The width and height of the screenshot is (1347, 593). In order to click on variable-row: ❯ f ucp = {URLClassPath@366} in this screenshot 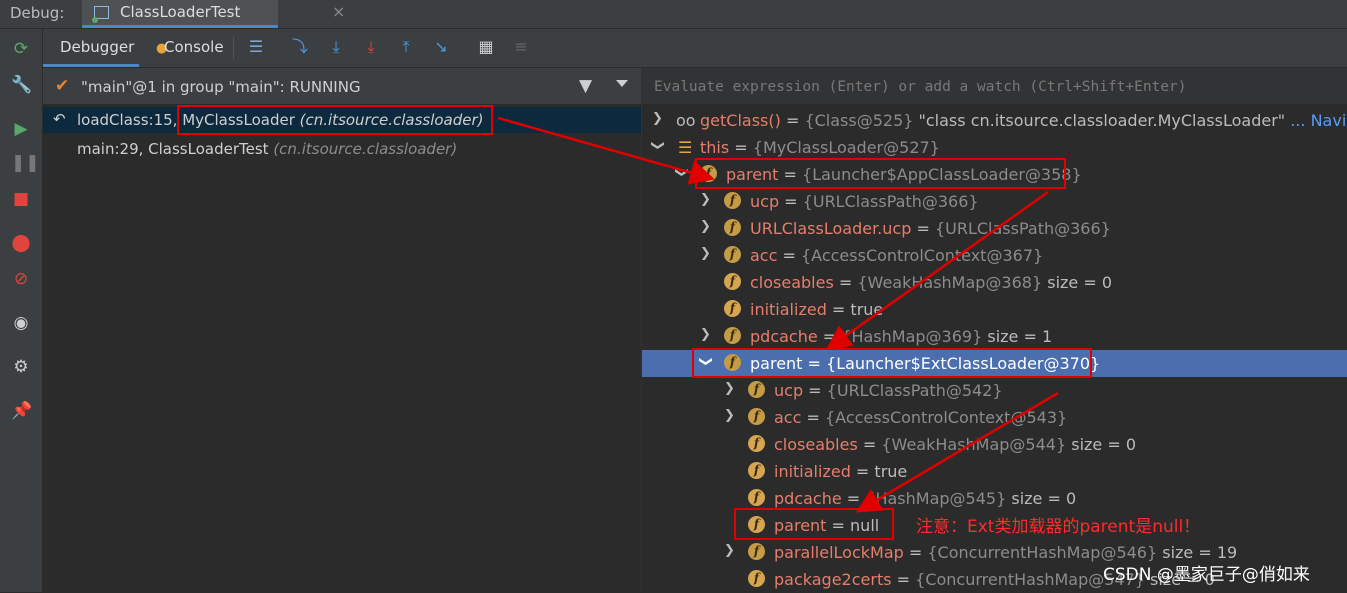, I will do `click(994, 201)`.